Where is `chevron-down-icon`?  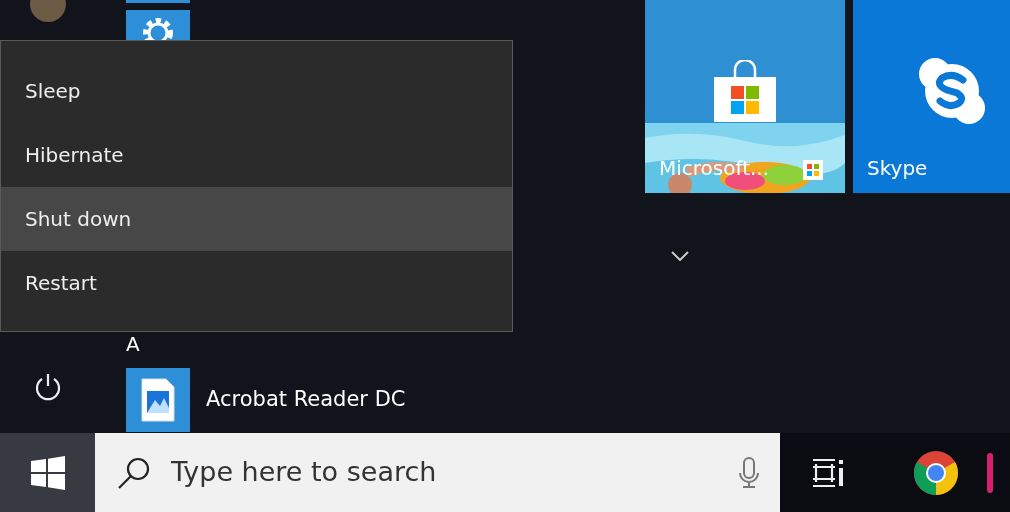
chevron-down-icon is located at coordinates (680, 256).